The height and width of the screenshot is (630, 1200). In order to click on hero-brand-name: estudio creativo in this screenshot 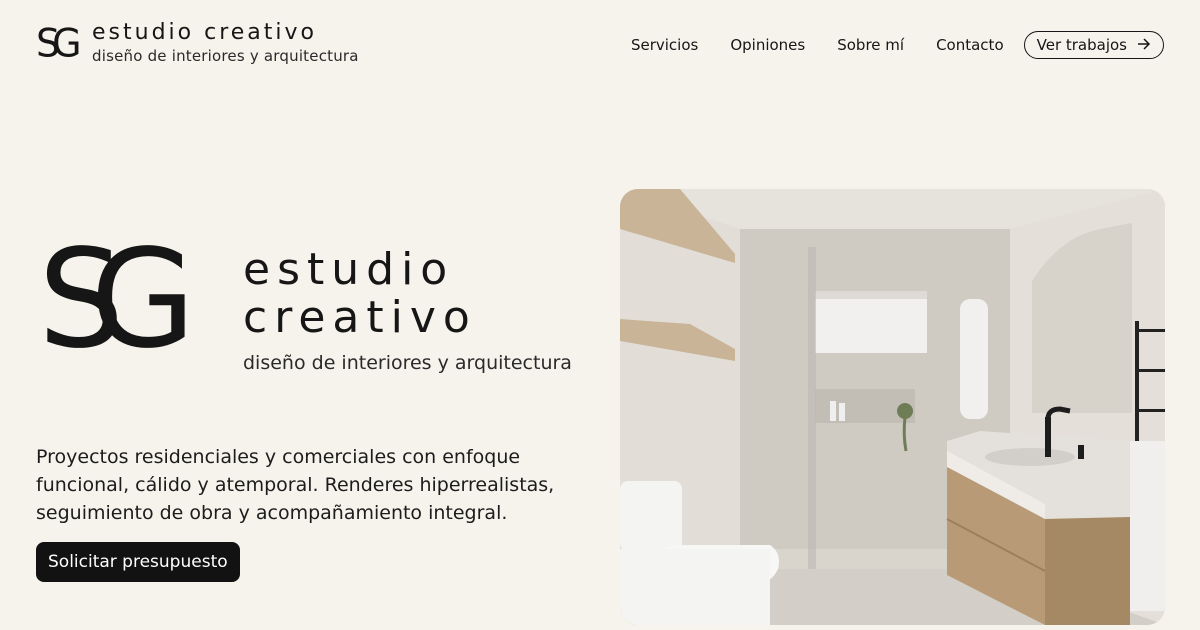, I will do `click(360, 294)`.